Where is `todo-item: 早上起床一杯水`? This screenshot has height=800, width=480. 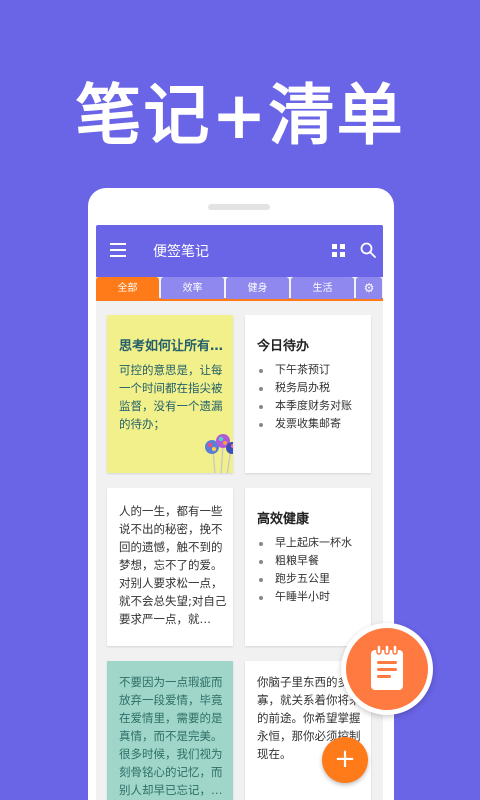 todo-item: 早上起床一杯水 is located at coordinates (305, 543).